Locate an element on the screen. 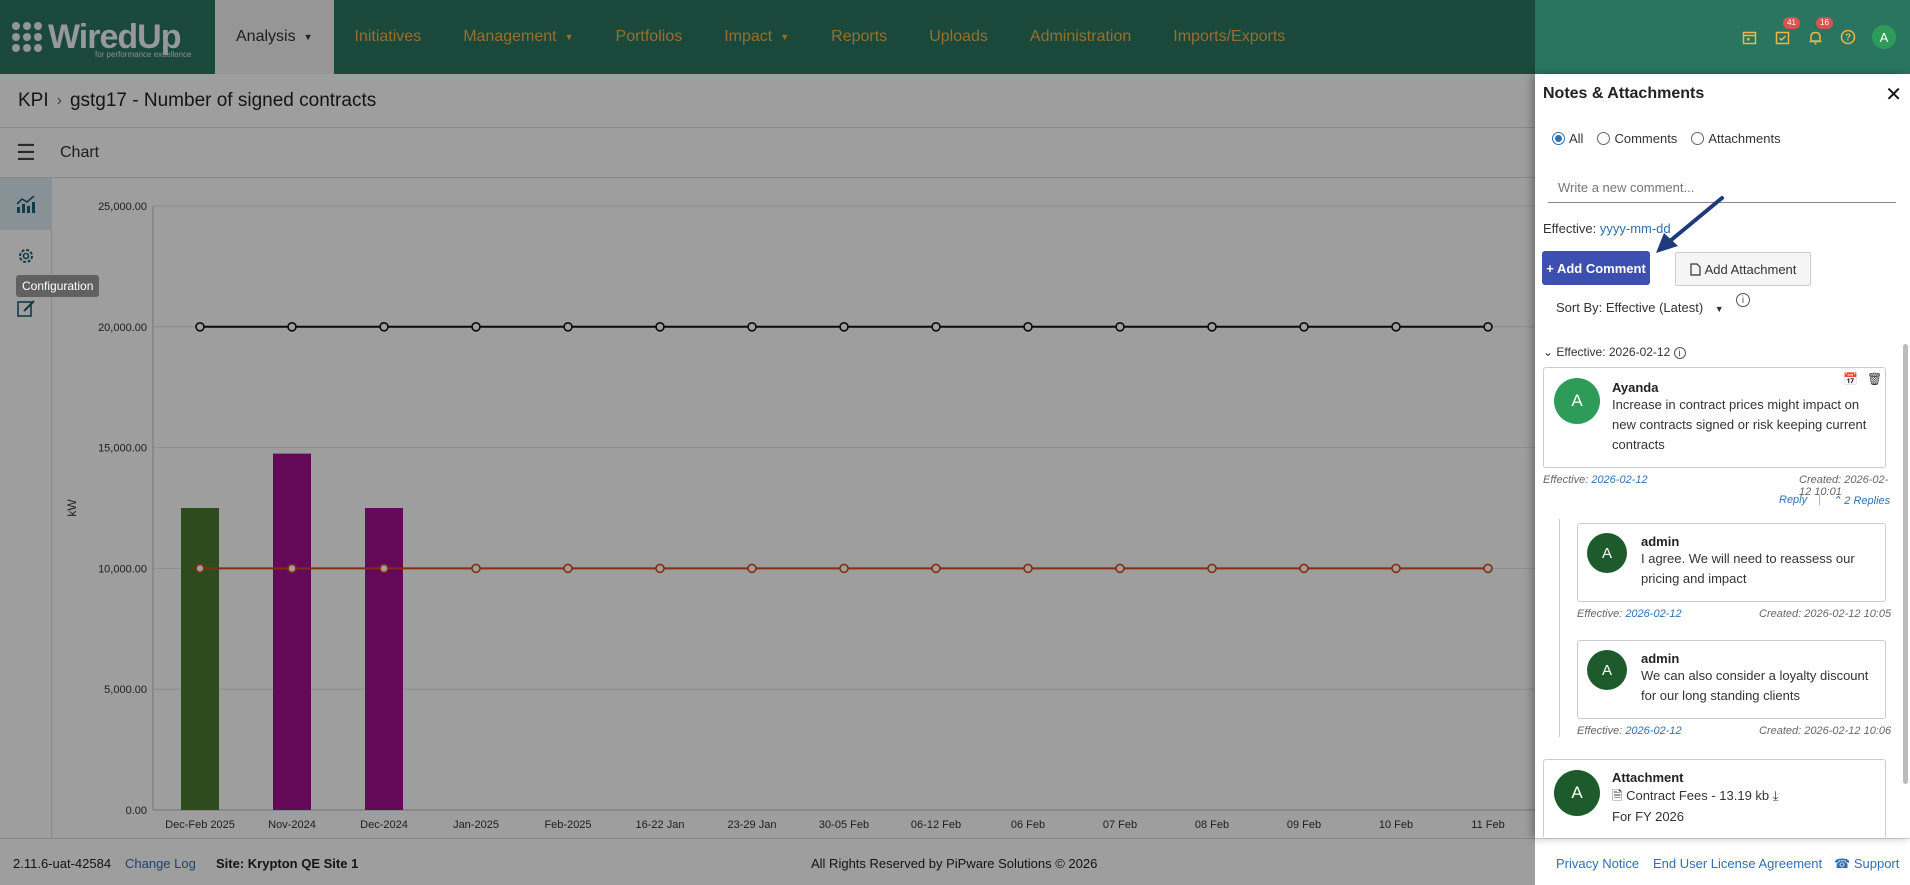 The height and width of the screenshot is (885, 1910). add-comment-button-wrap: + Add Comment is located at coordinates (1596, 268).